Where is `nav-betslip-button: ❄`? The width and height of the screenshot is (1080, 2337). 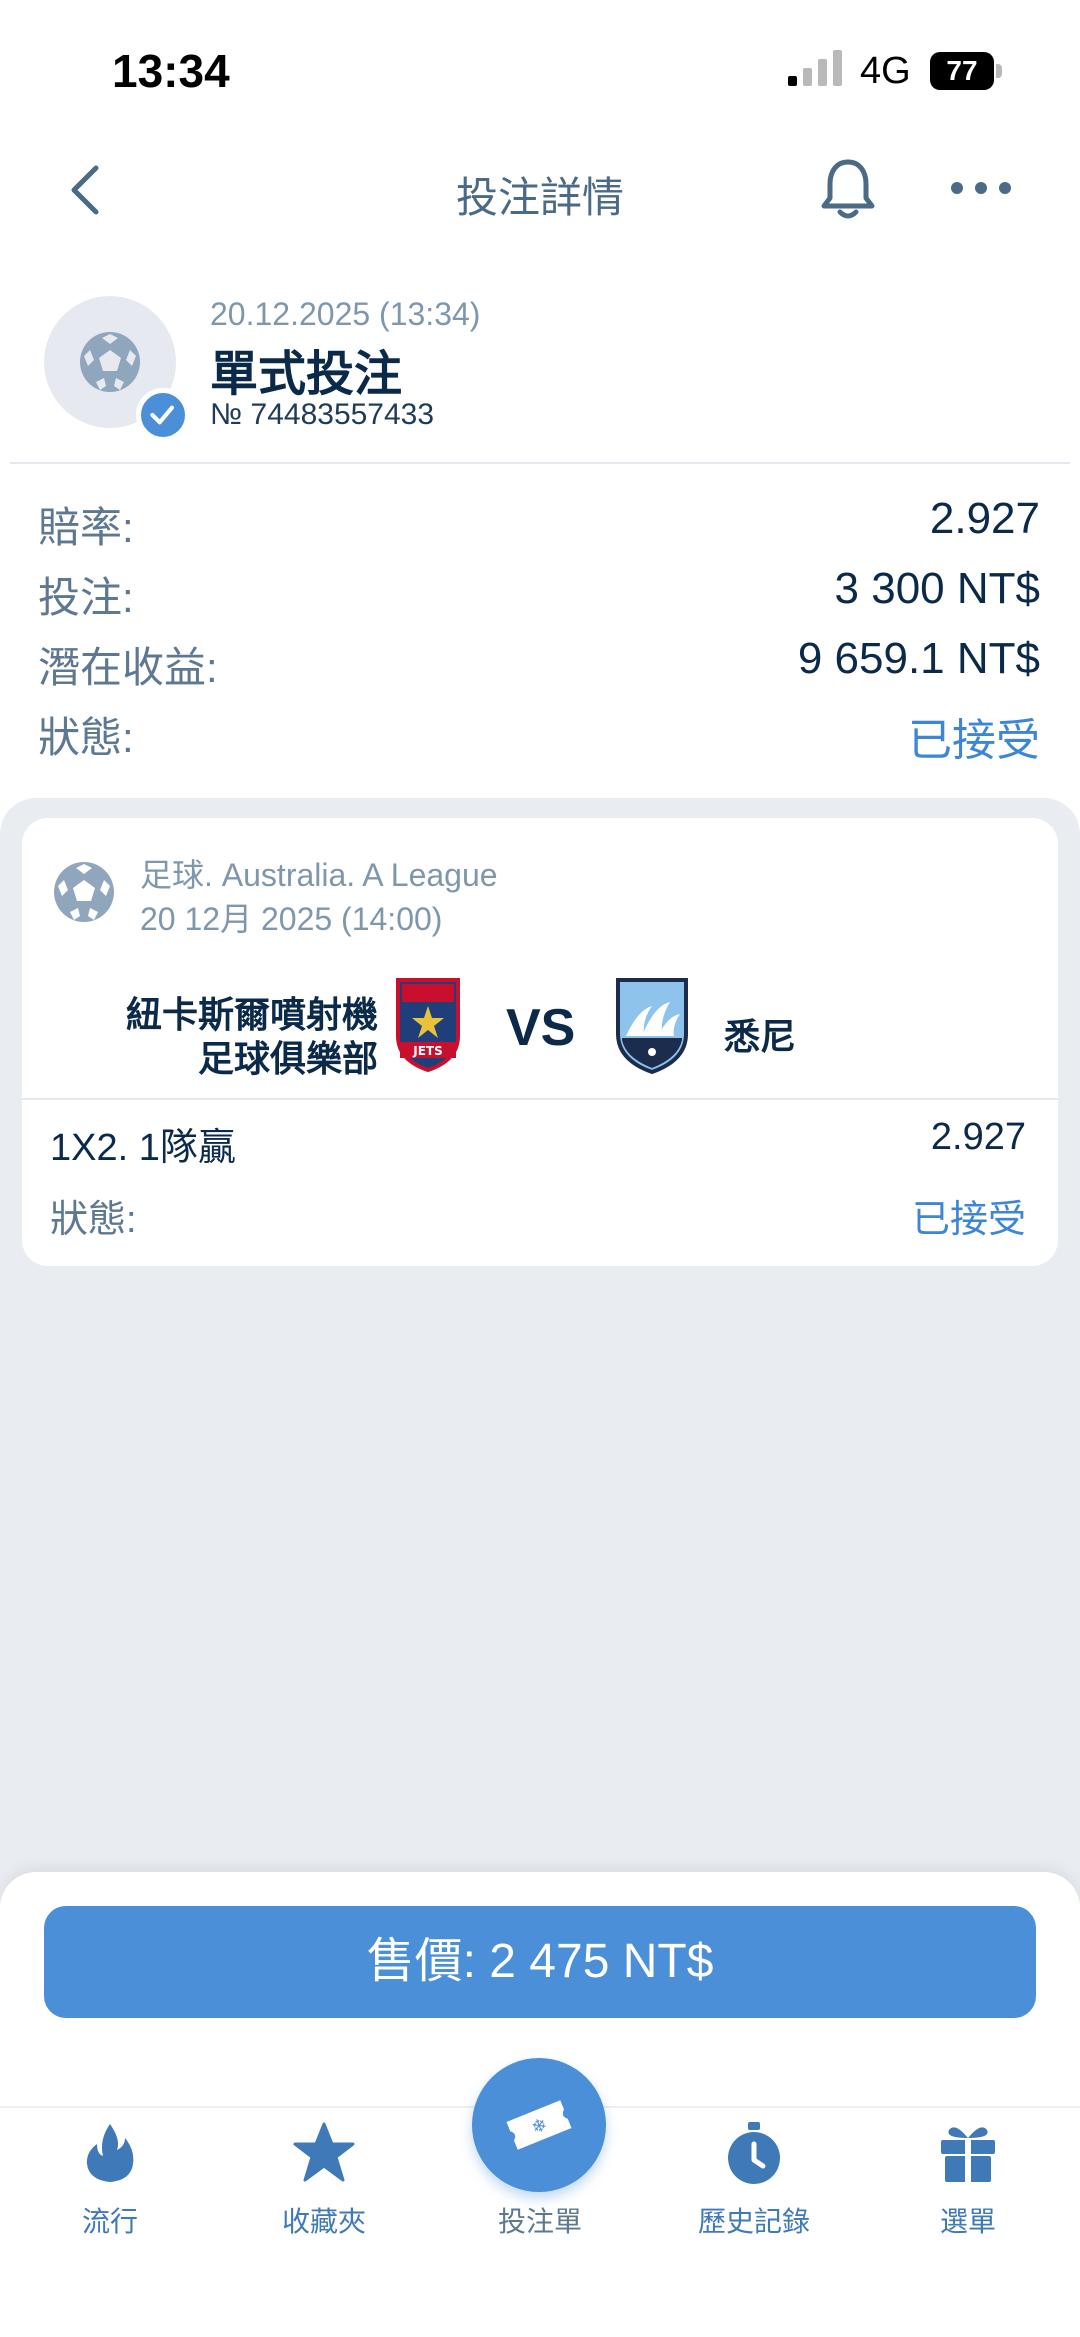 nav-betslip-button: ❄ is located at coordinates (539, 2125).